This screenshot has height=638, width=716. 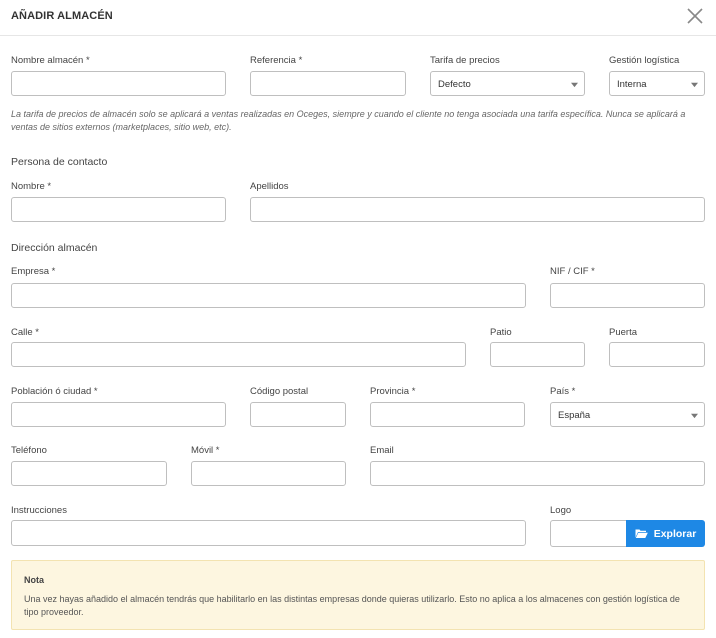 What do you see at coordinates (574, 415) in the screenshot?
I see `country-value: España` at bounding box center [574, 415].